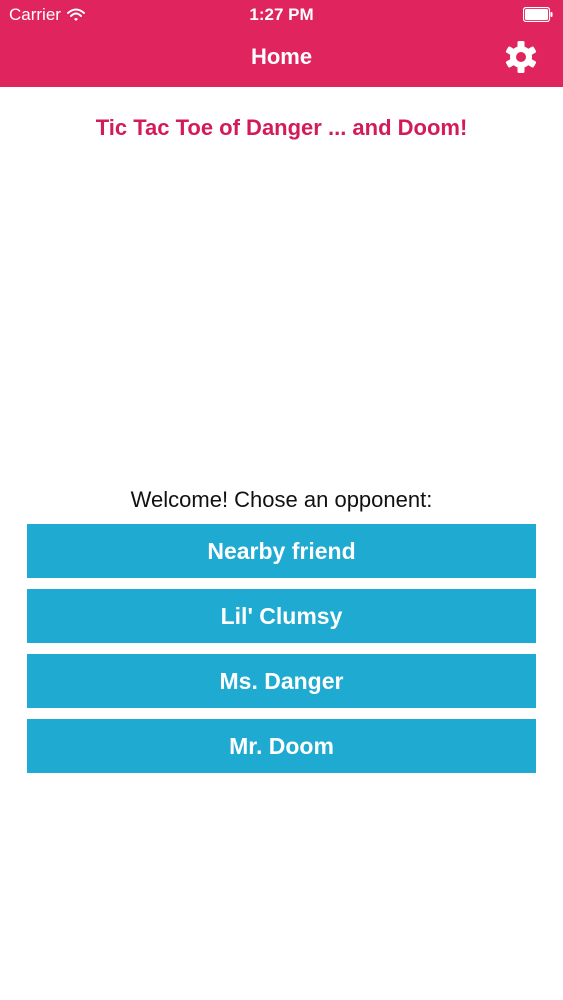  Describe the element at coordinates (281, 746) in the screenshot. I see `mr-doom-button: Mr. Doom` at that location.